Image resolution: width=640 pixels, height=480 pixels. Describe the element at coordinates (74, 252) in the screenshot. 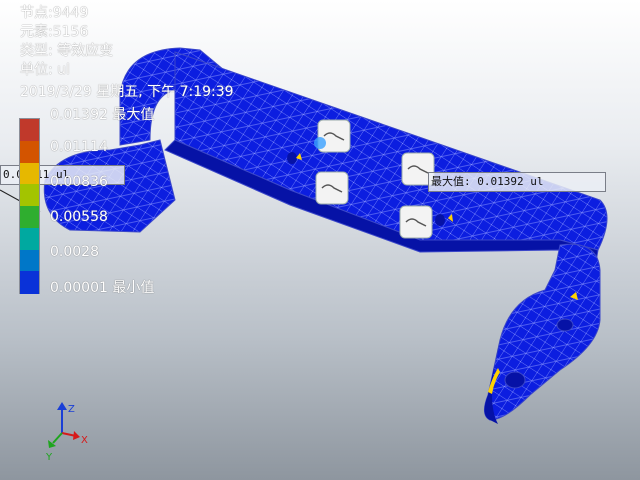

I see `legend-tick: 0.0028` at that location.